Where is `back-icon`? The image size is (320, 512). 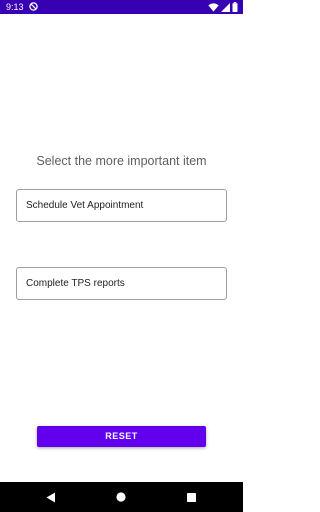
back-icon is located at coordinates (51, 497).